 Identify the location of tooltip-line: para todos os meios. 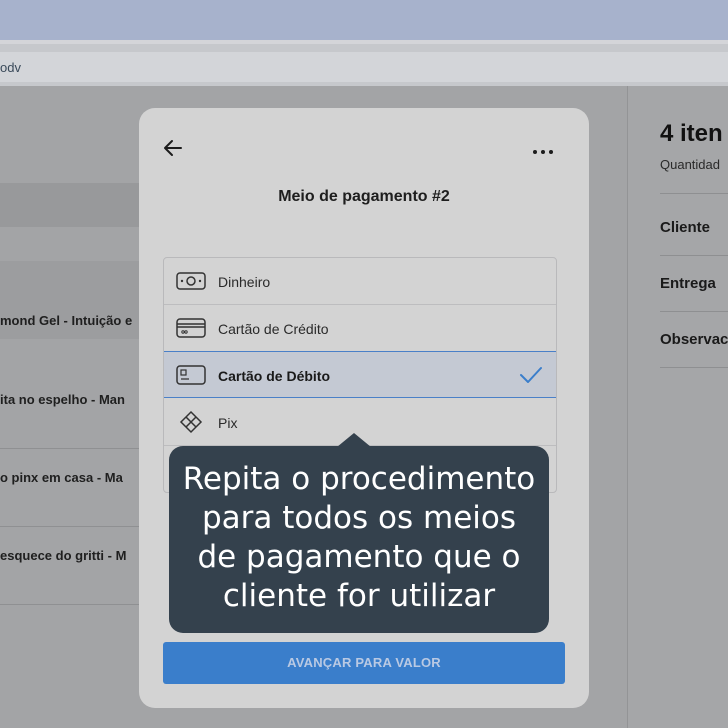
(358, 518).